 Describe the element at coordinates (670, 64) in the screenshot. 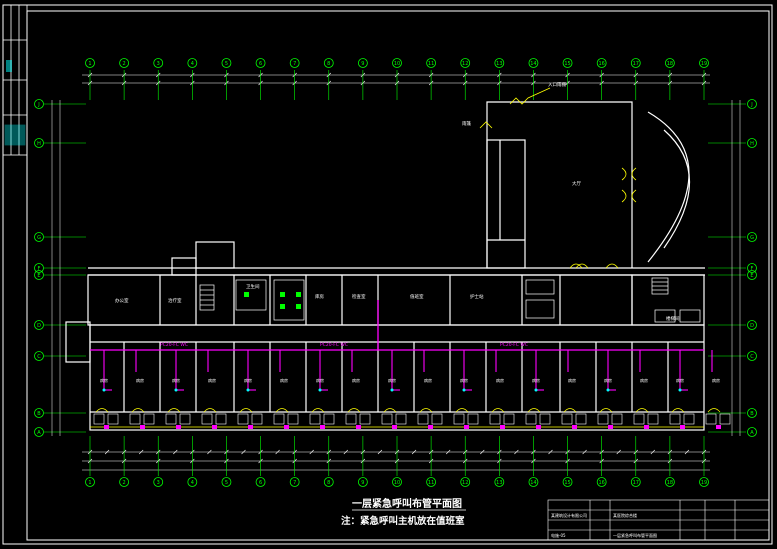

I see `column-axis-number: 18` at that location.